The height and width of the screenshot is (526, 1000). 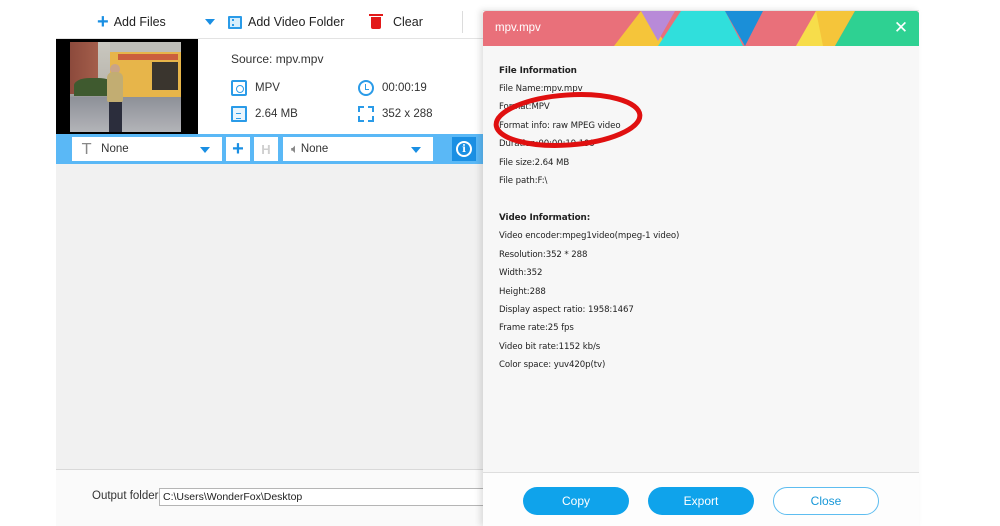 What do you see at coordinates (545, 218) in the screenshot?
I see `video-info-heading: Video Information:` at bounding box center [545, 218].